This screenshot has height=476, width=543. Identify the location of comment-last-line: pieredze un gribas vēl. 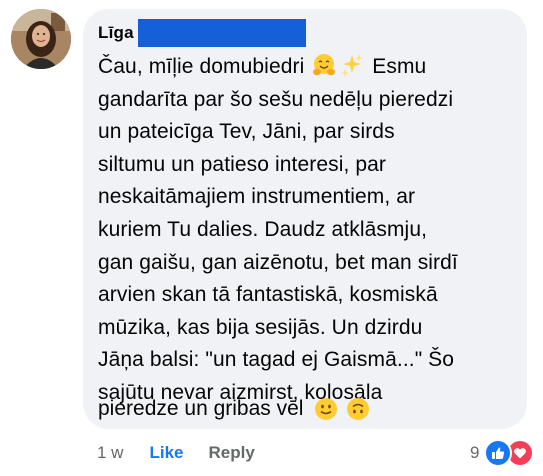
(234, 409).